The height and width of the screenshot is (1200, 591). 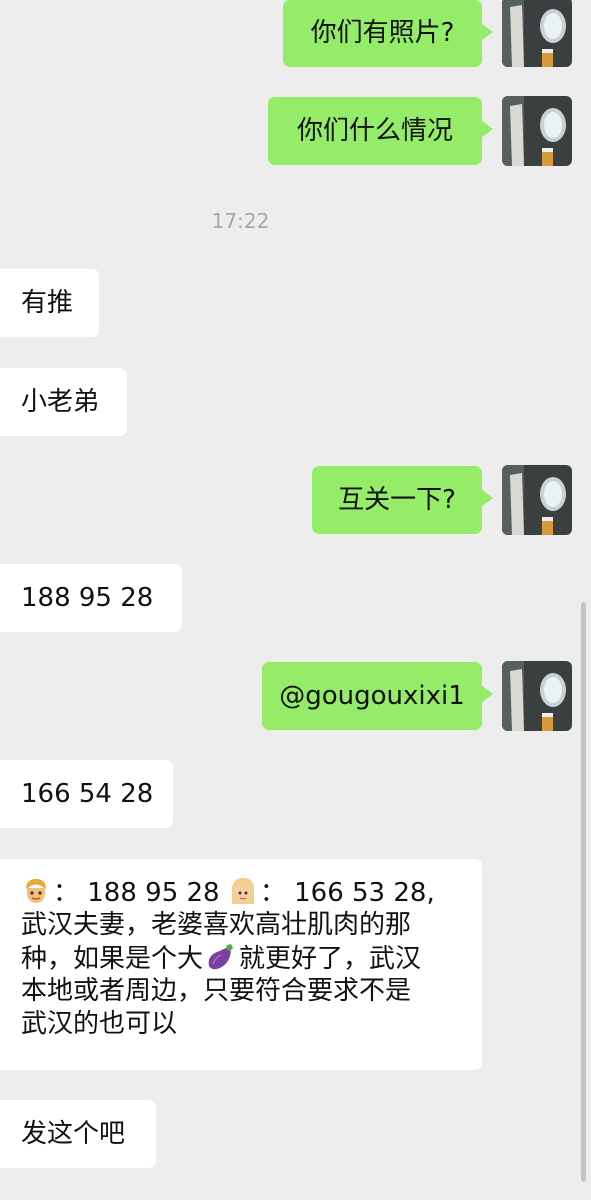 What do you see at coordinates (330, 959) in the screenshot?
I see `message-text: 就更好了，武汉` at bounding box center [330, 959].